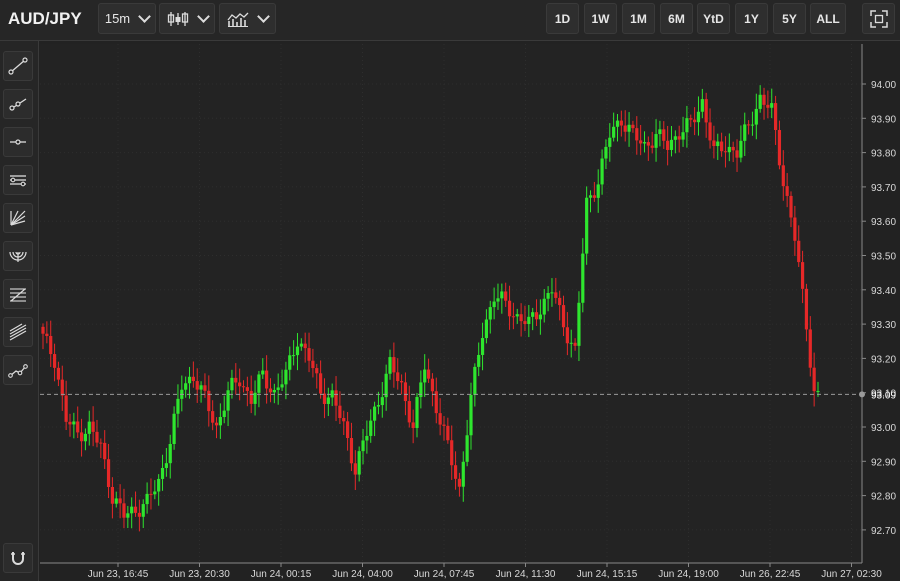  What do you see at coordinates (688, 574) in the screenshot?
I see `x-tick-label: Jun 24, 19:00` at bounding box center [688, 574].